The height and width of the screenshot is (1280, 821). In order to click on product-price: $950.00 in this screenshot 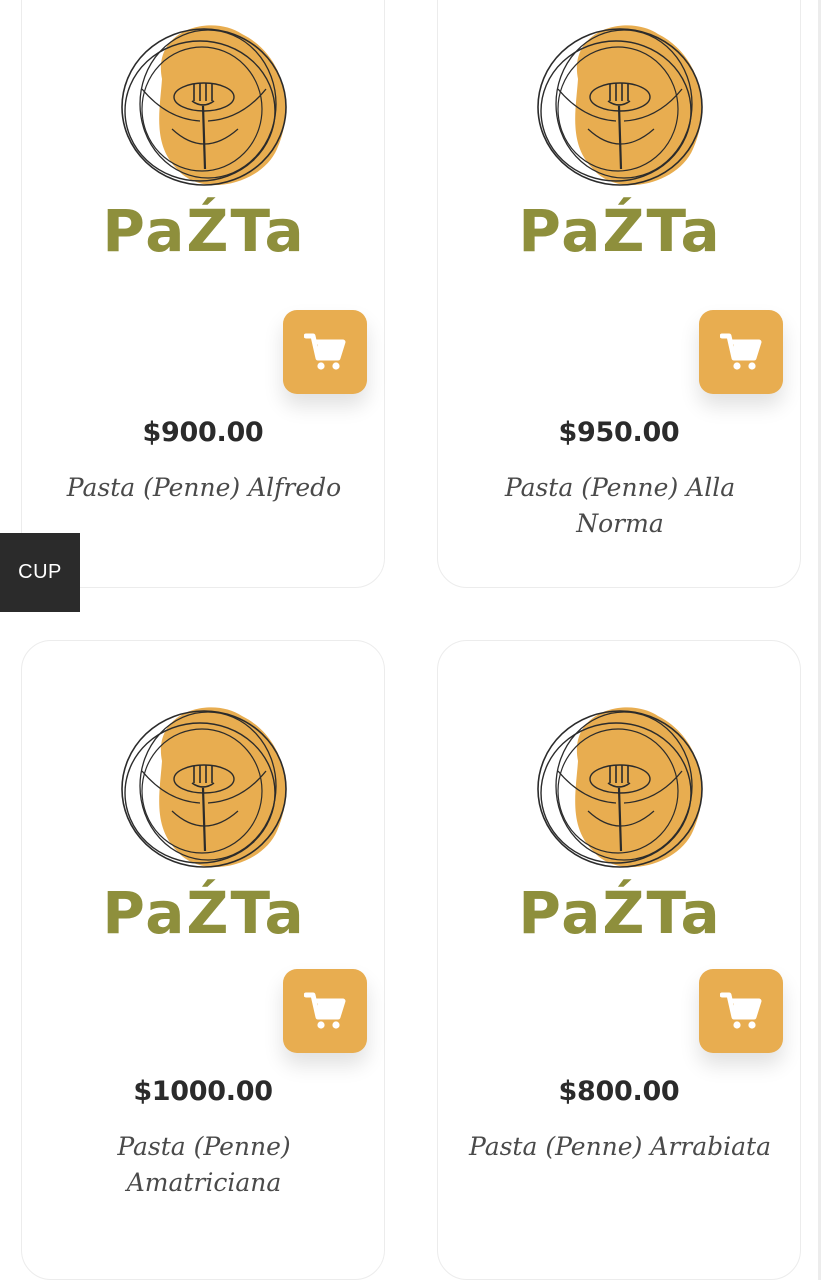, I will do `click(619, 432)`.